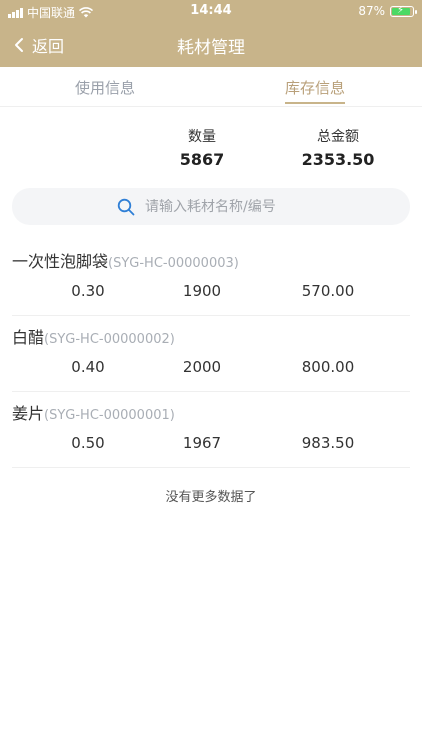 This screenshot has height=750, width=422. What do you see at coordinates (338, 137) in the screenshot?
I see `amount-label: 总金额` at bounding box center [338, 137].